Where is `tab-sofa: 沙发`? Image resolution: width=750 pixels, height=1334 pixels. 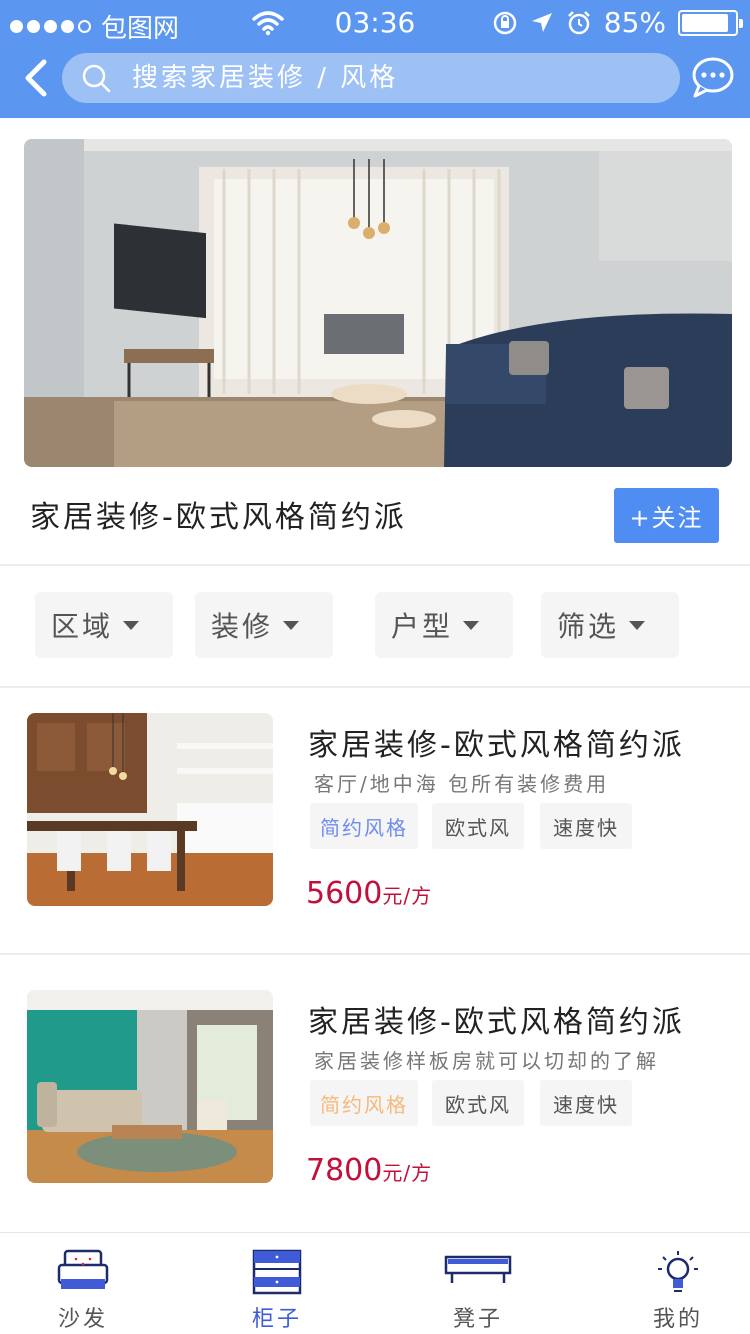 tab-sofa: 沙发 is located at coordinates (83, 1283).